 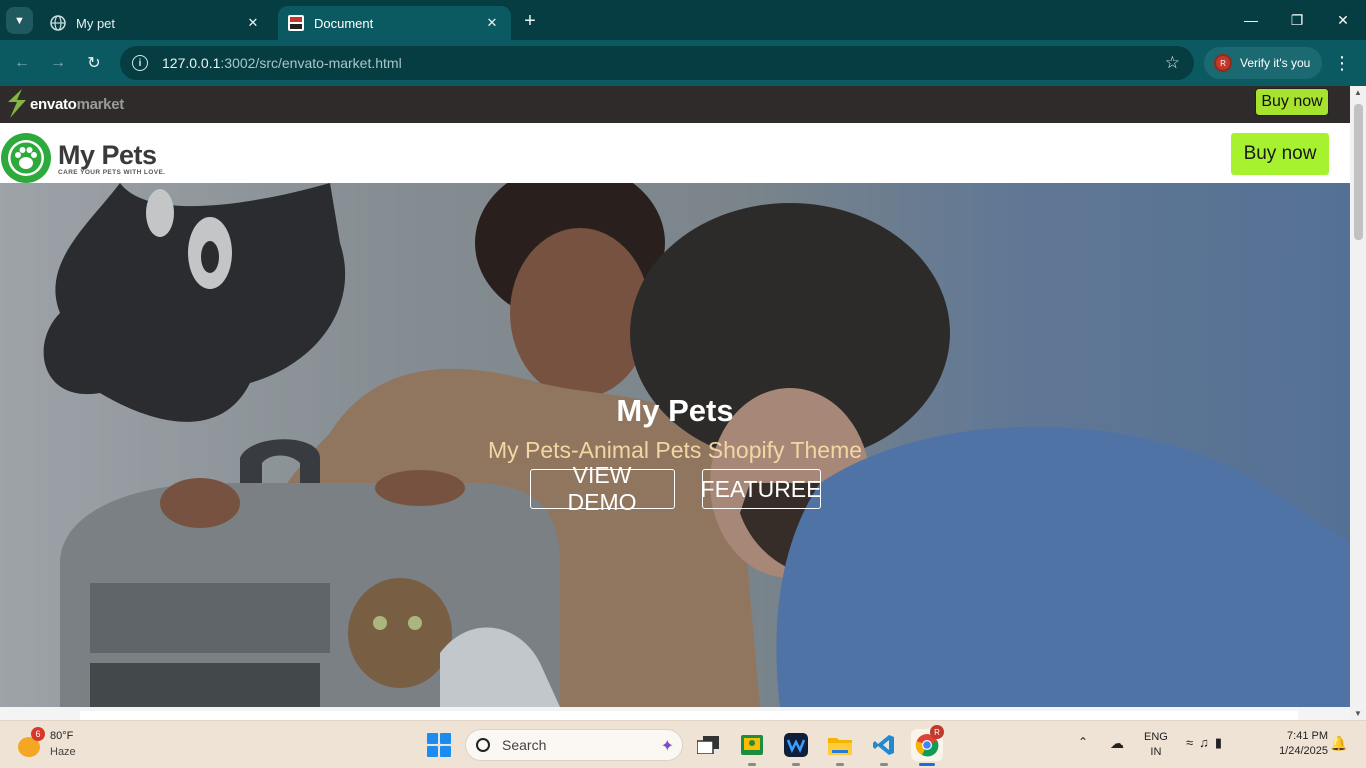 What do you see at coordinates (667, 746) in the screenshot?
I see `search-highlight-icon: ✦` at bounding box center [667, 746].